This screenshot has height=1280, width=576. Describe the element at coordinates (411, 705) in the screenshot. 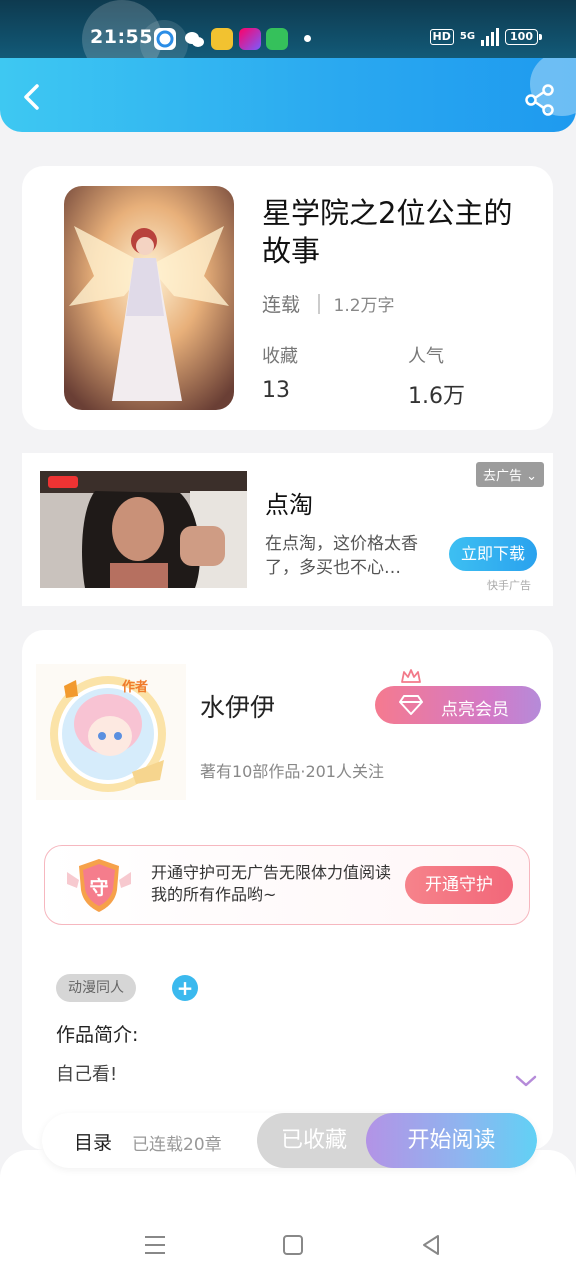

I see `diamond-icon` at that location.